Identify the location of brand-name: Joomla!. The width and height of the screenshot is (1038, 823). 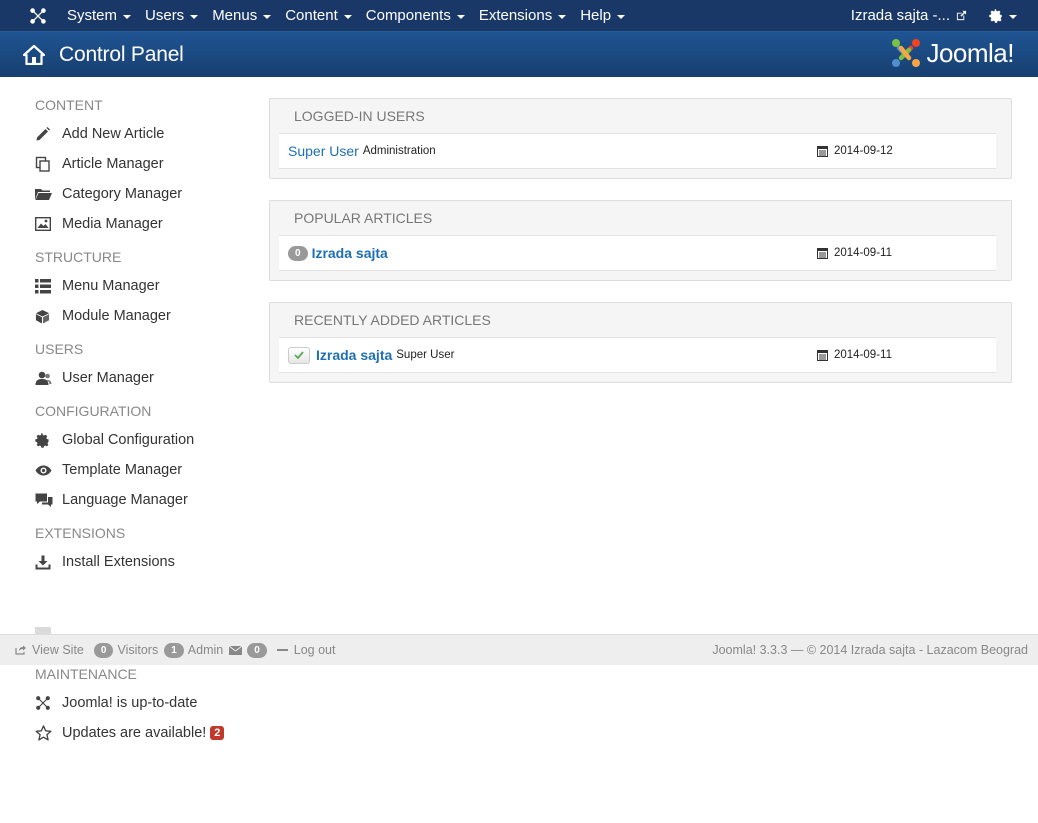
(970, 52).